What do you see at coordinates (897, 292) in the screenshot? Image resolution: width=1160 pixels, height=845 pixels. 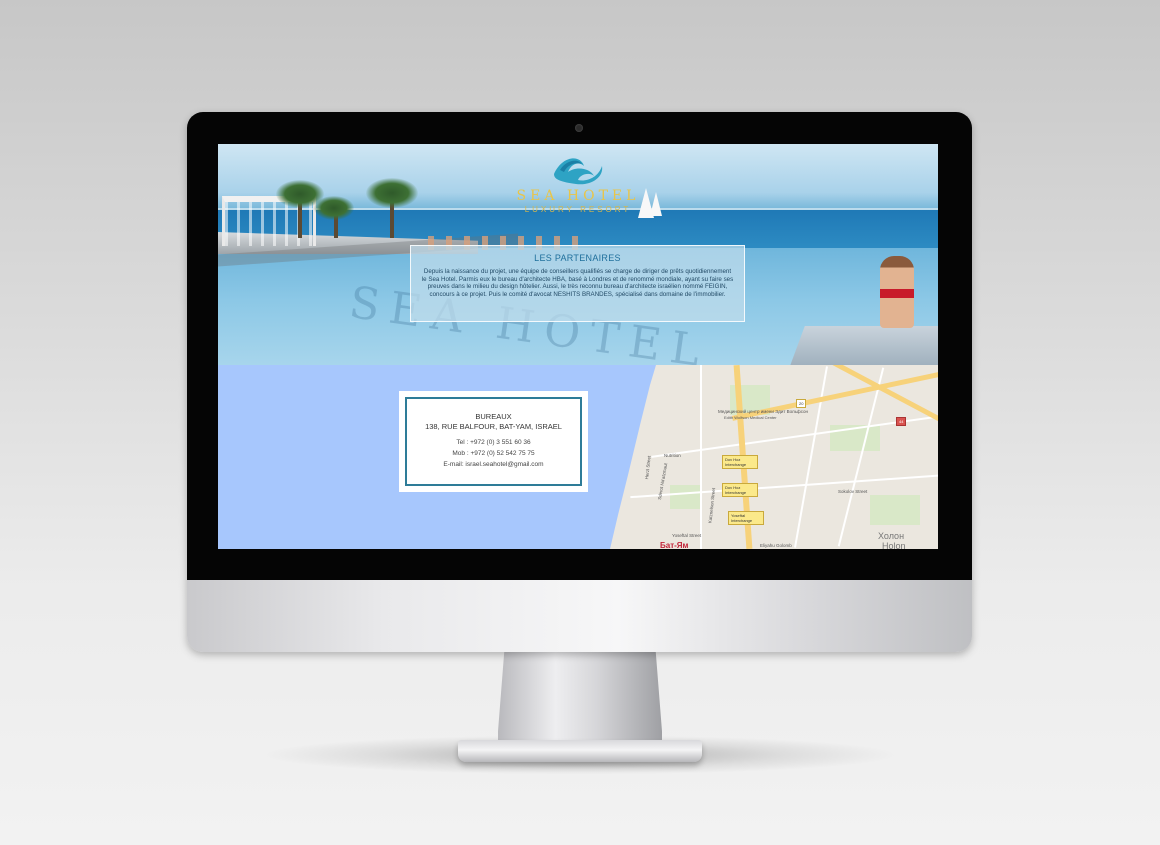 I see `swimmer-woman` at bounding box center [897, 292].